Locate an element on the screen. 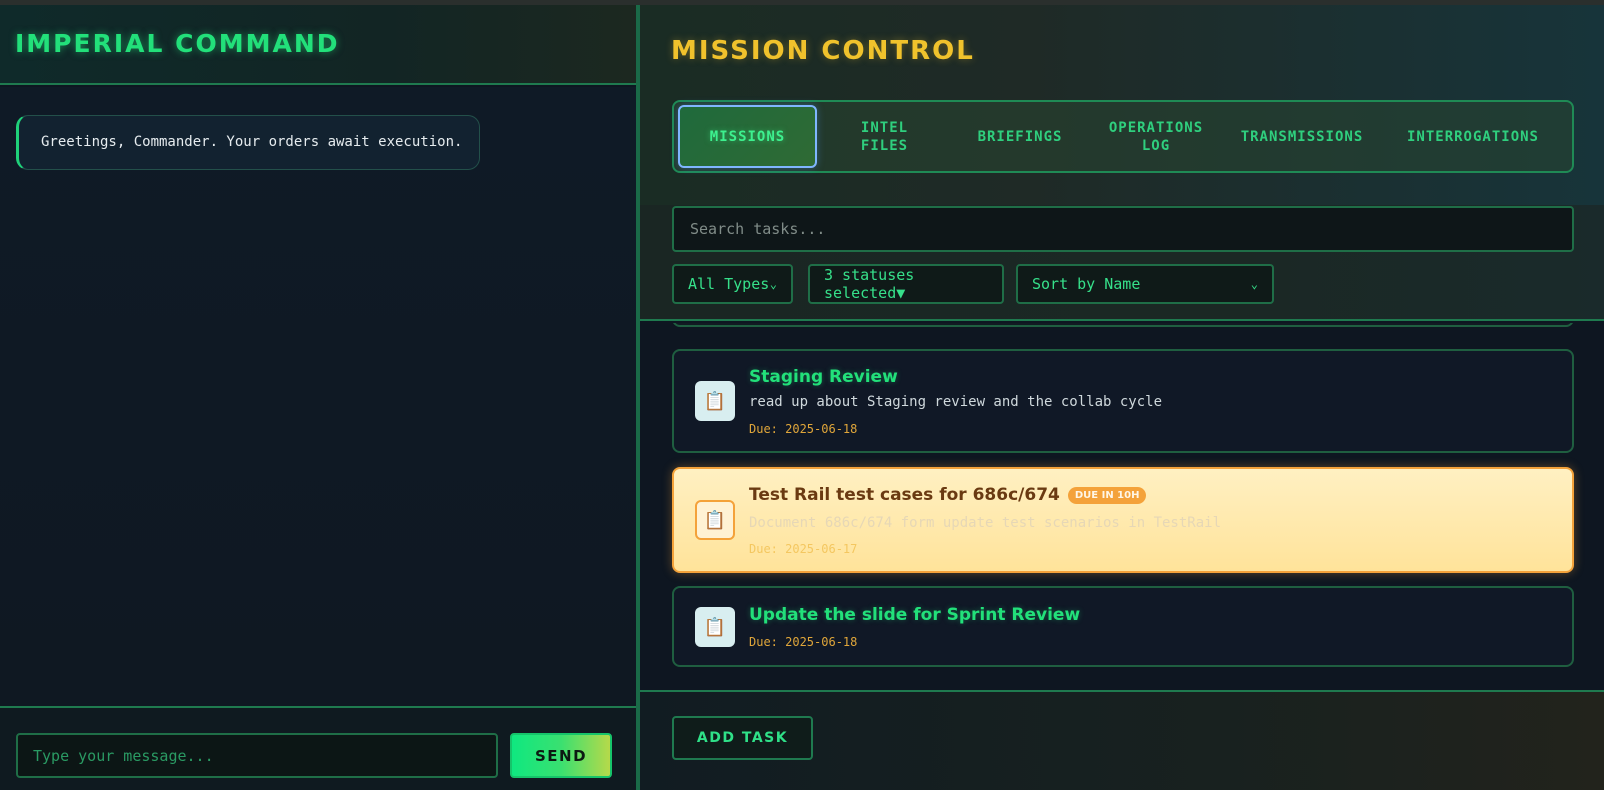 This screenshot has height=790, width=1604. task-due-date: Due: 2025-06-17 is located at coordinates (803, 549).